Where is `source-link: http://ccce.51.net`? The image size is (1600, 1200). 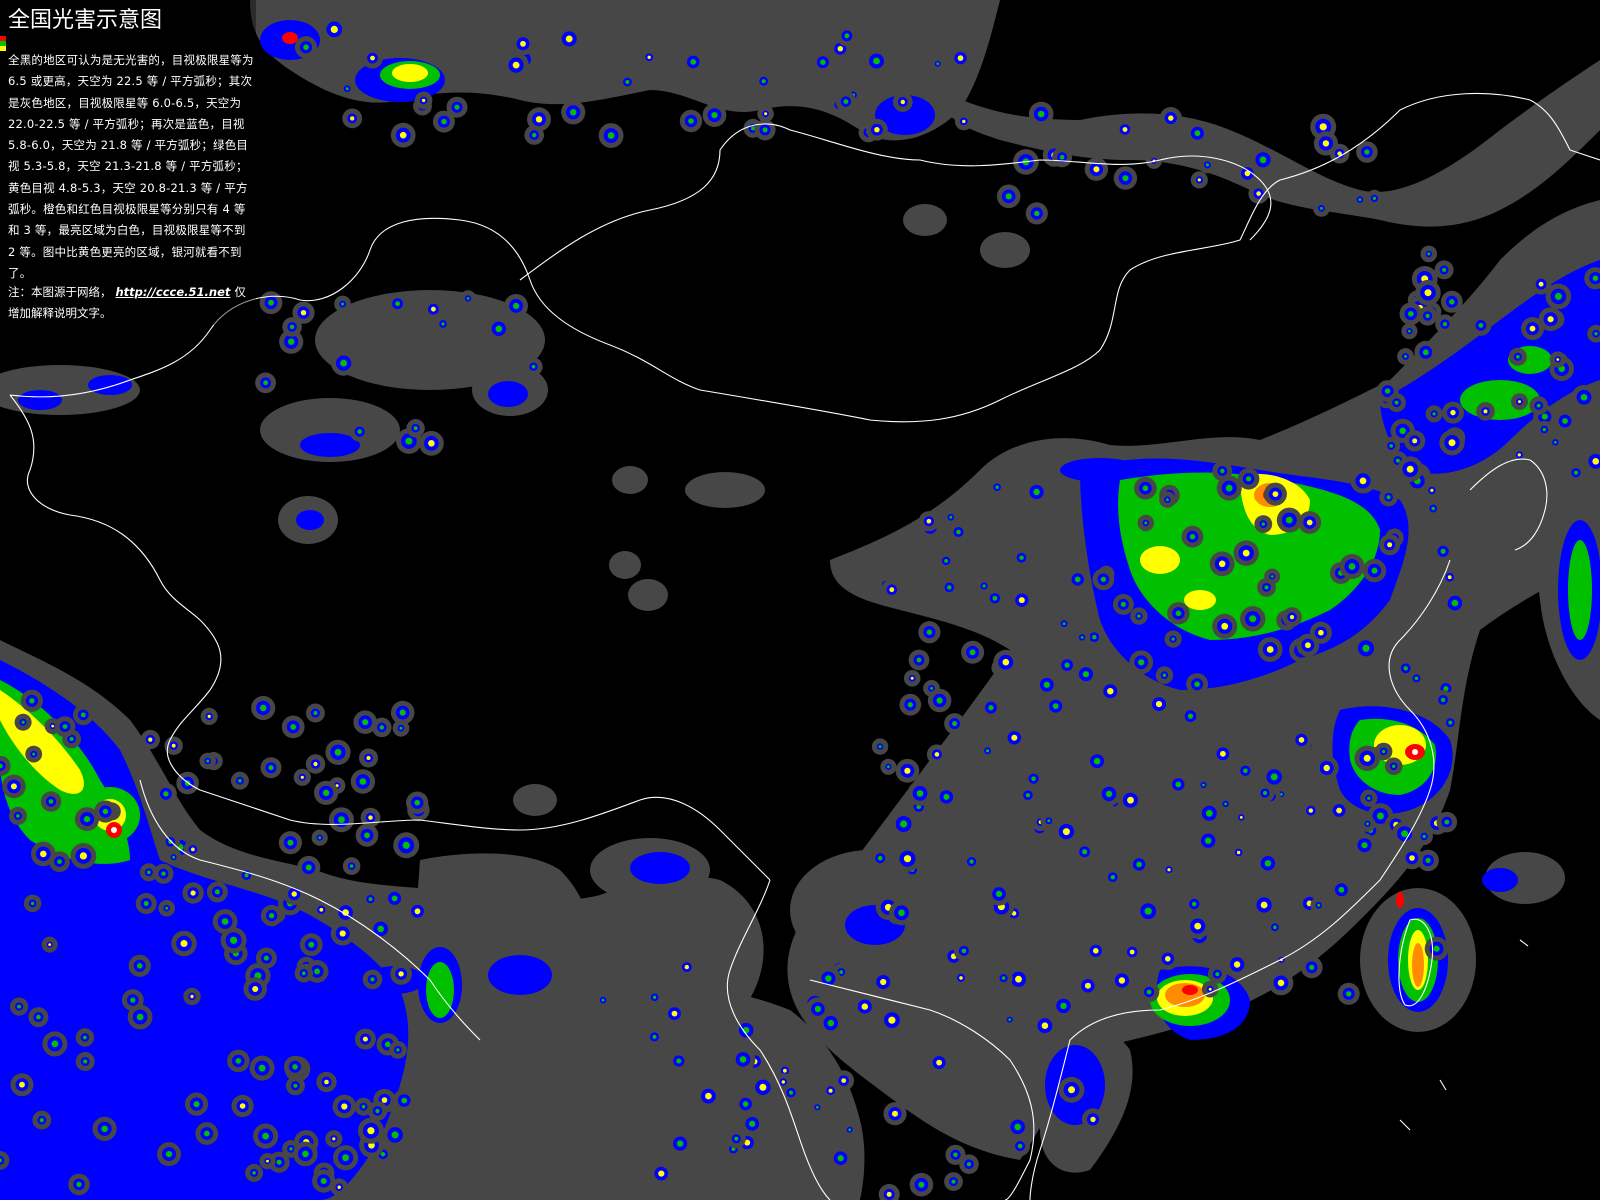 source-link: http://ccce.51.net is located at coordinates (173, 292).